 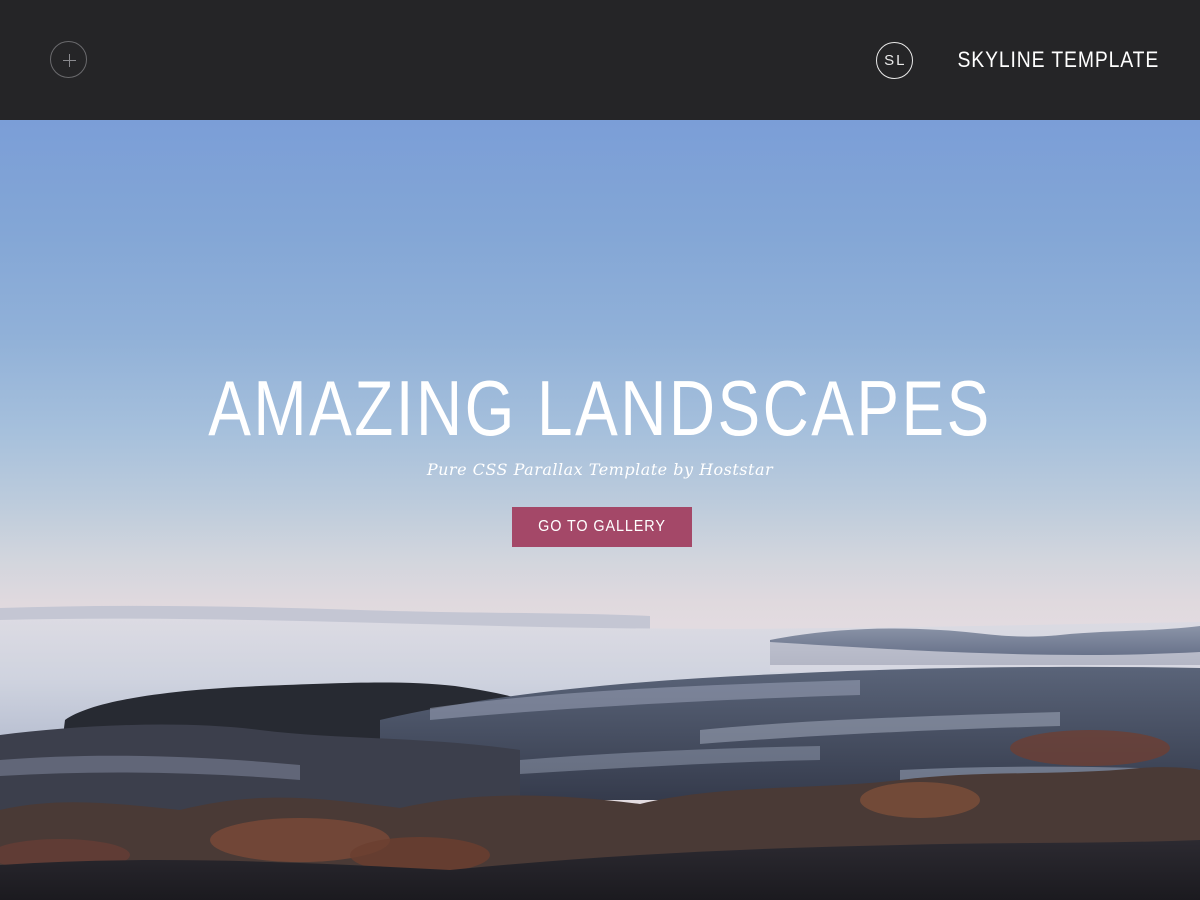 I want to click on top-bar: SL SKYLINE TEMPLATE, so click(x=600, y=60).